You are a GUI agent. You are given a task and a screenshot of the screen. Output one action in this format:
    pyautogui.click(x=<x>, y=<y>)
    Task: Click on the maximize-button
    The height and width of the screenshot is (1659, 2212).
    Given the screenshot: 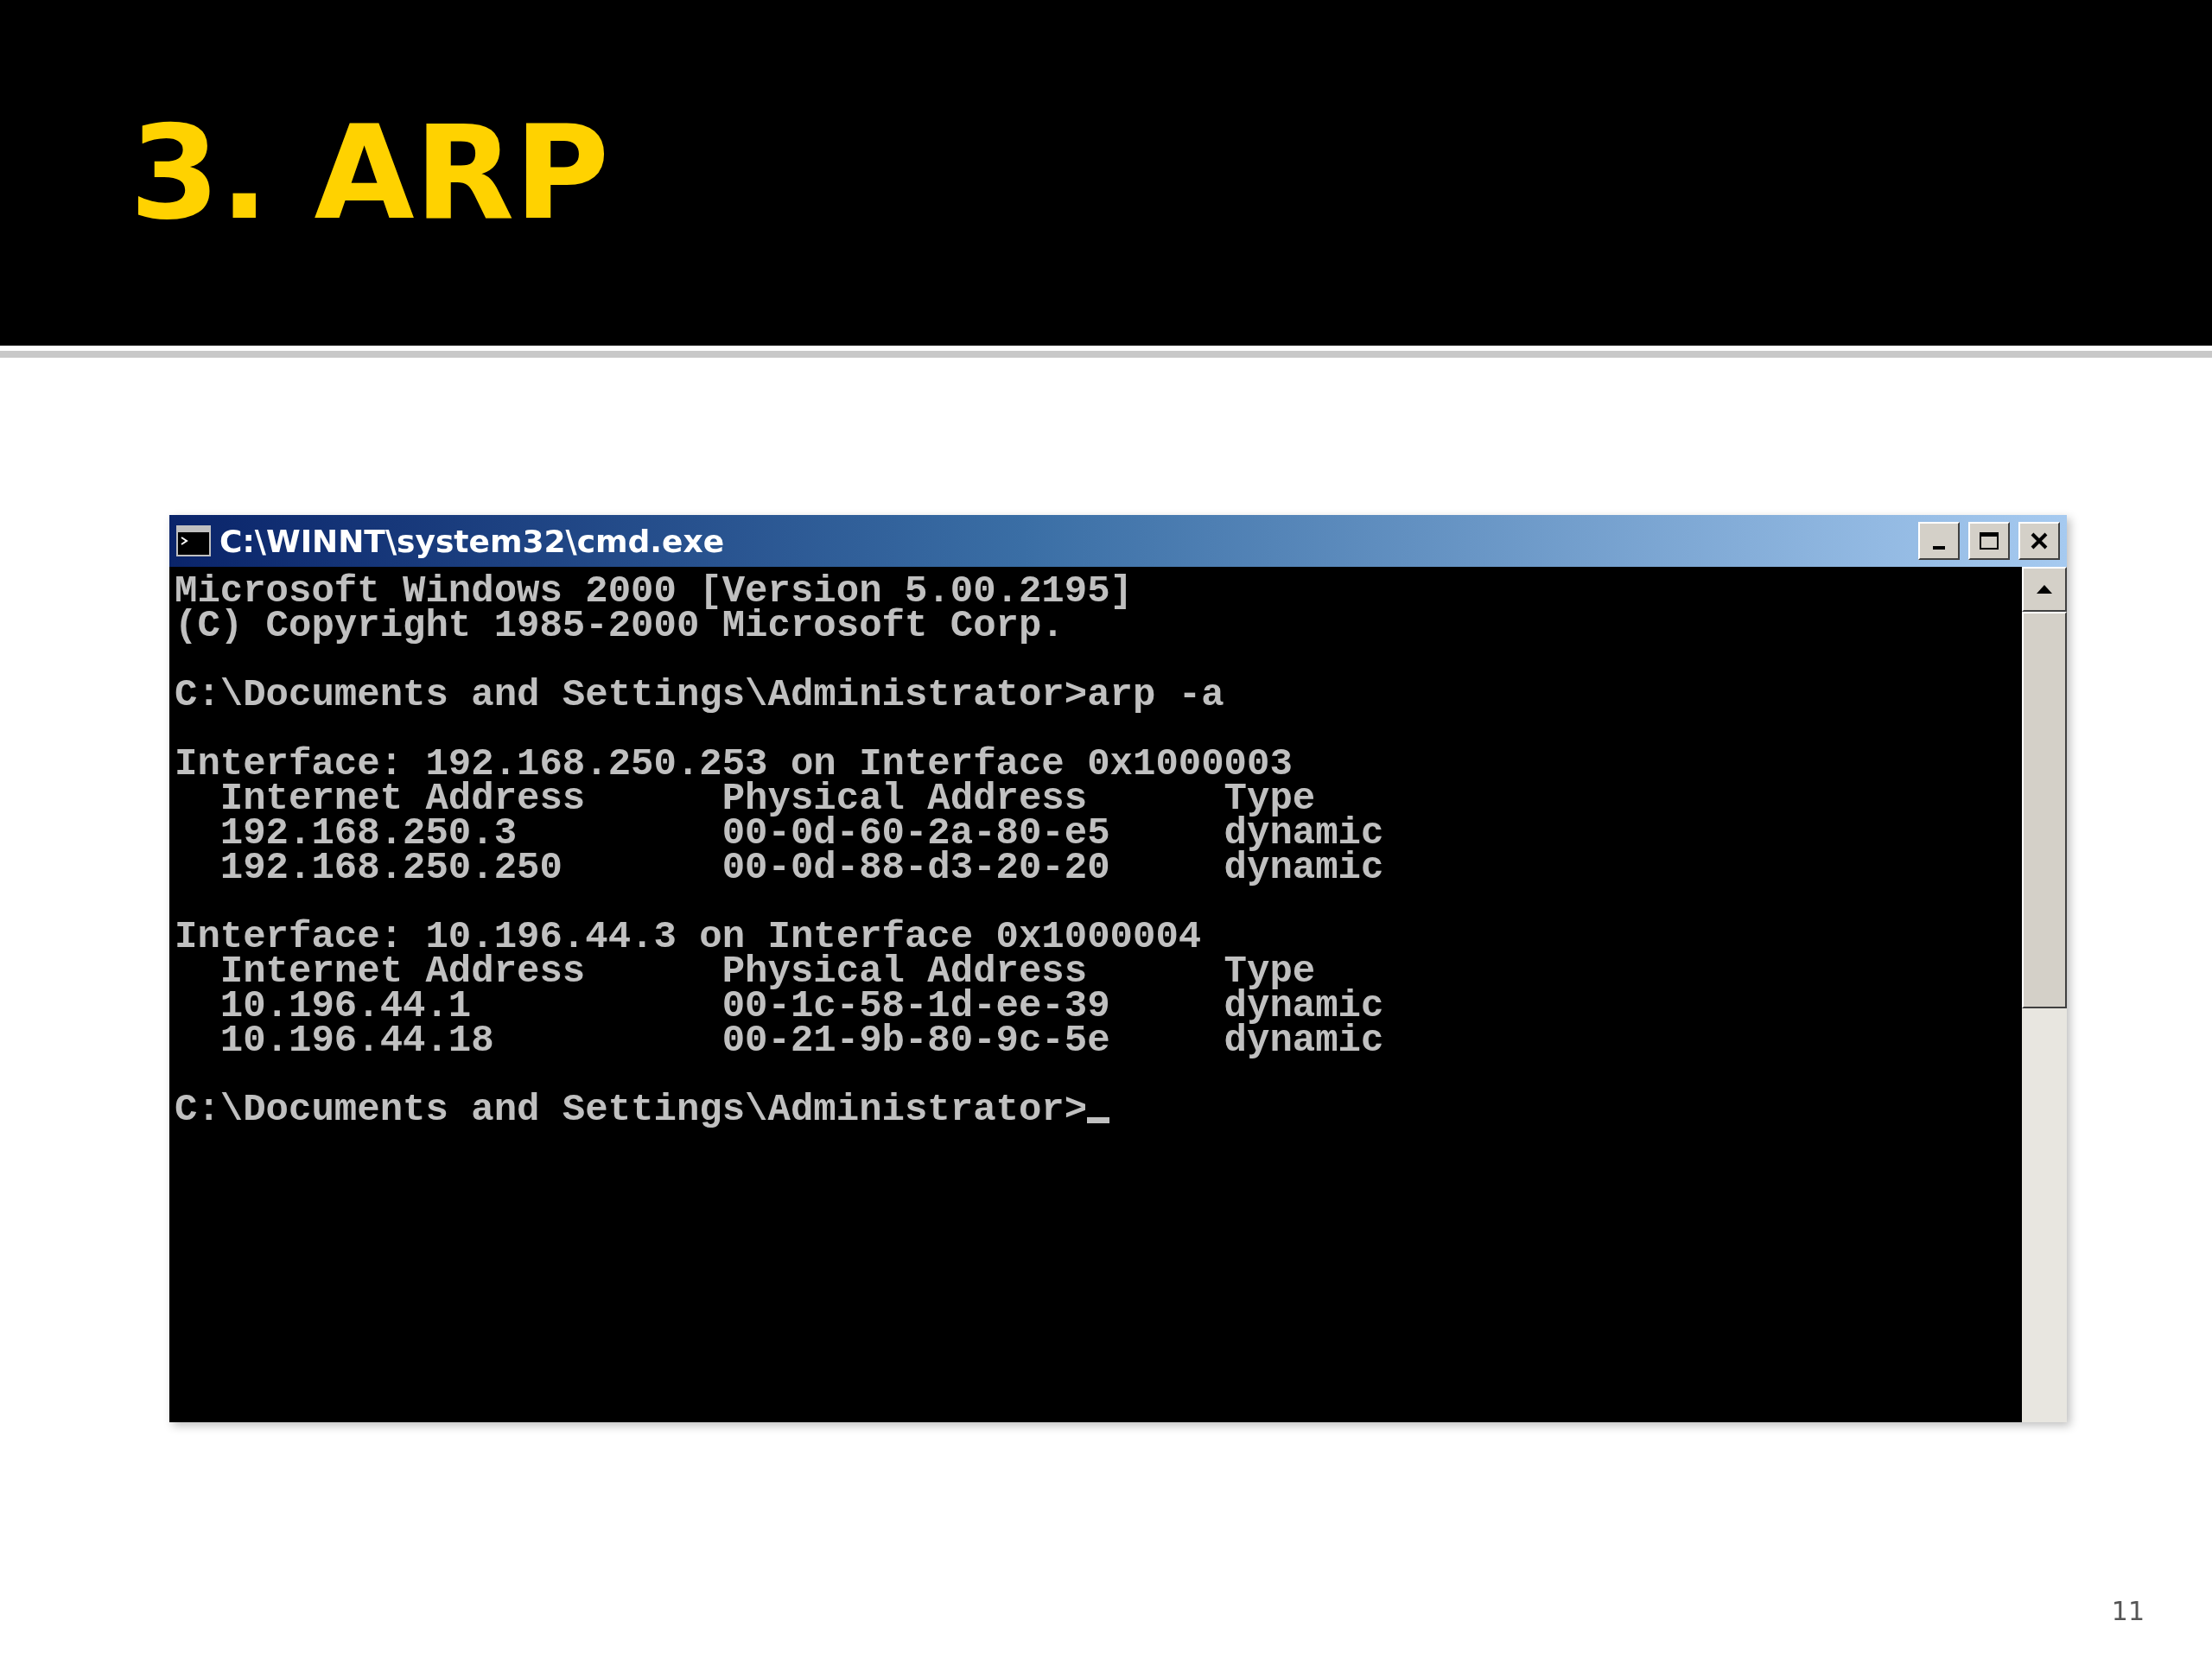 What is the action you would take?
    pyautogui.click(x=1989, y=541)
    